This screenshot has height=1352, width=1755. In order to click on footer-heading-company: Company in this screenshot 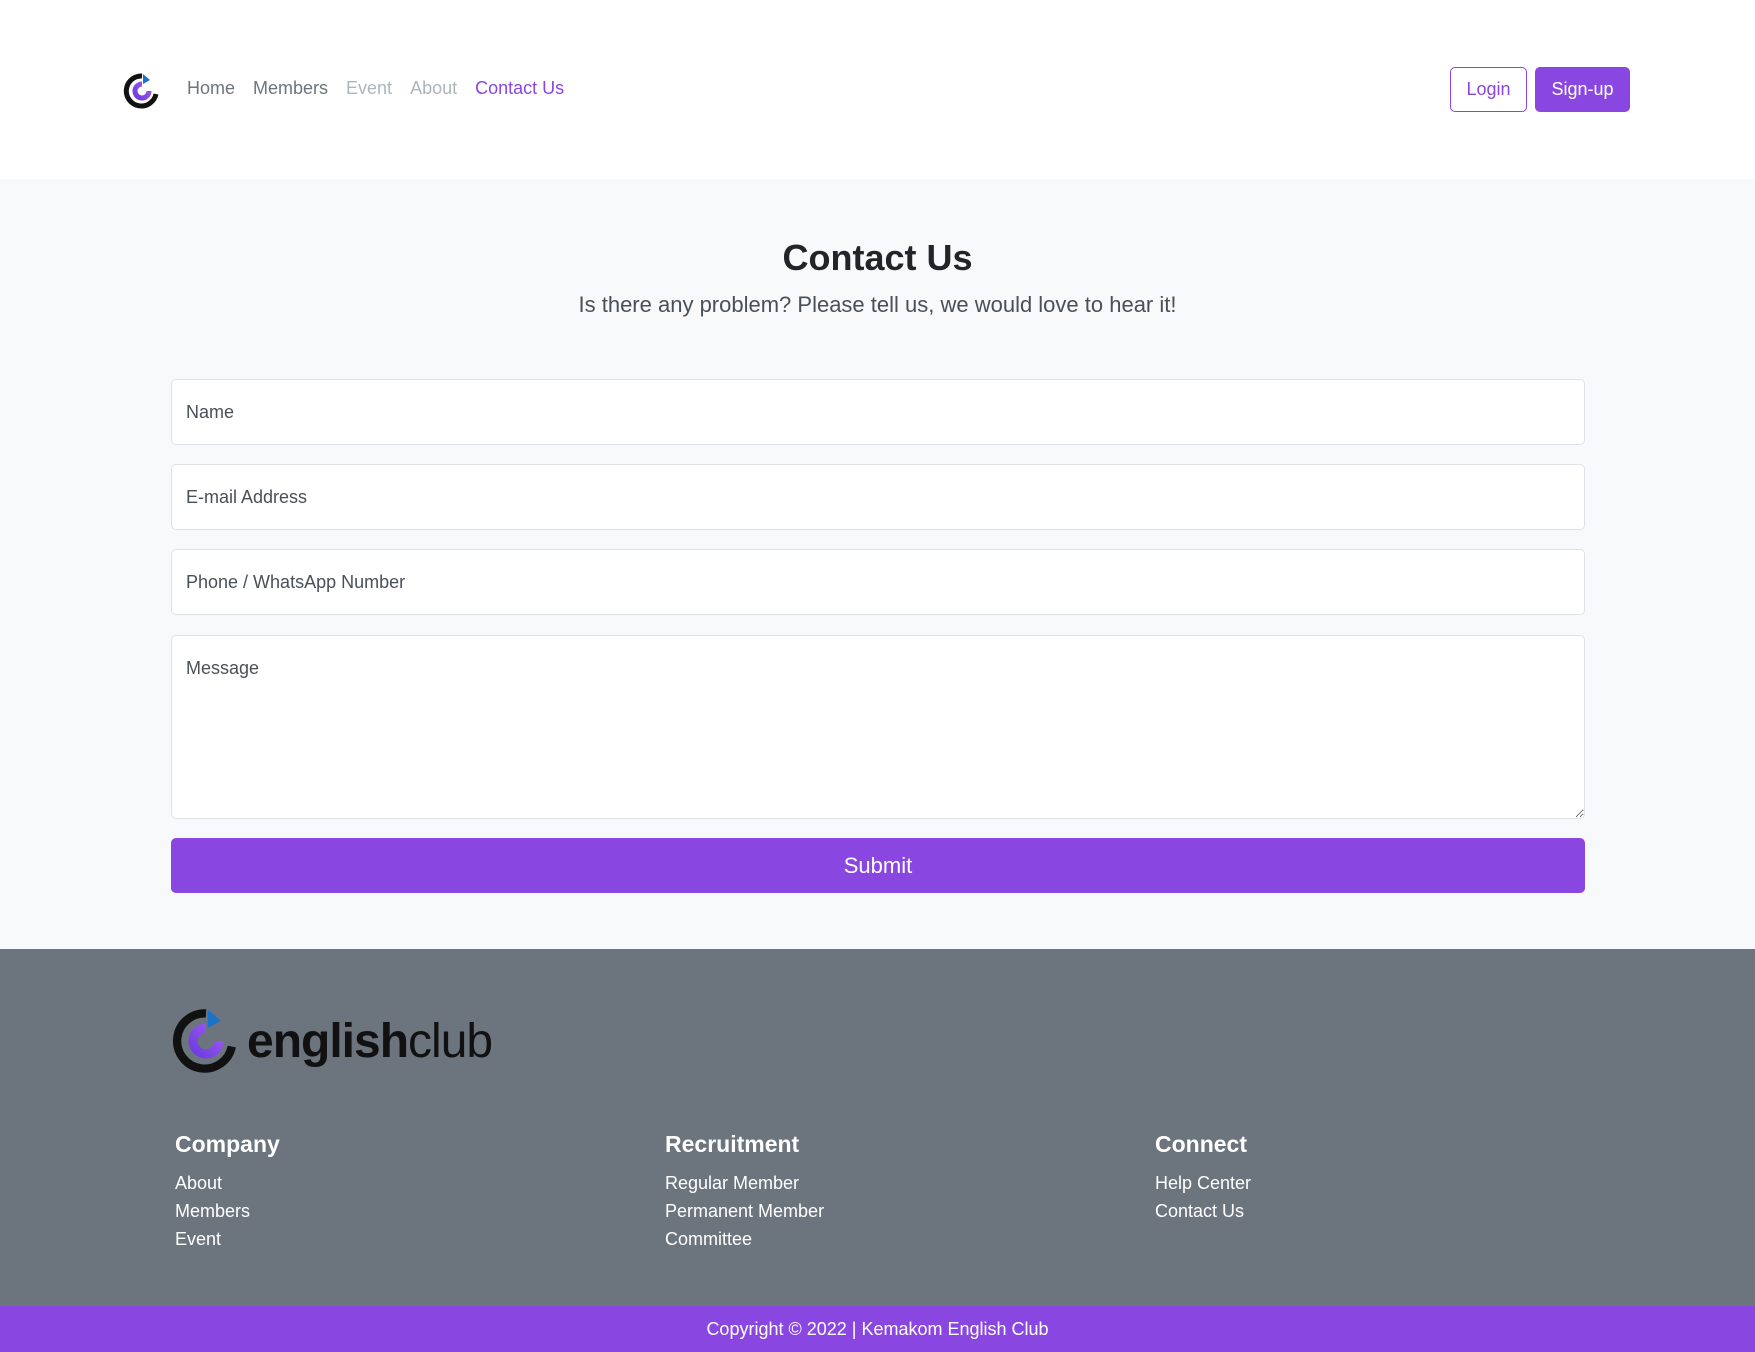, I will do `click(227, 1144)`.